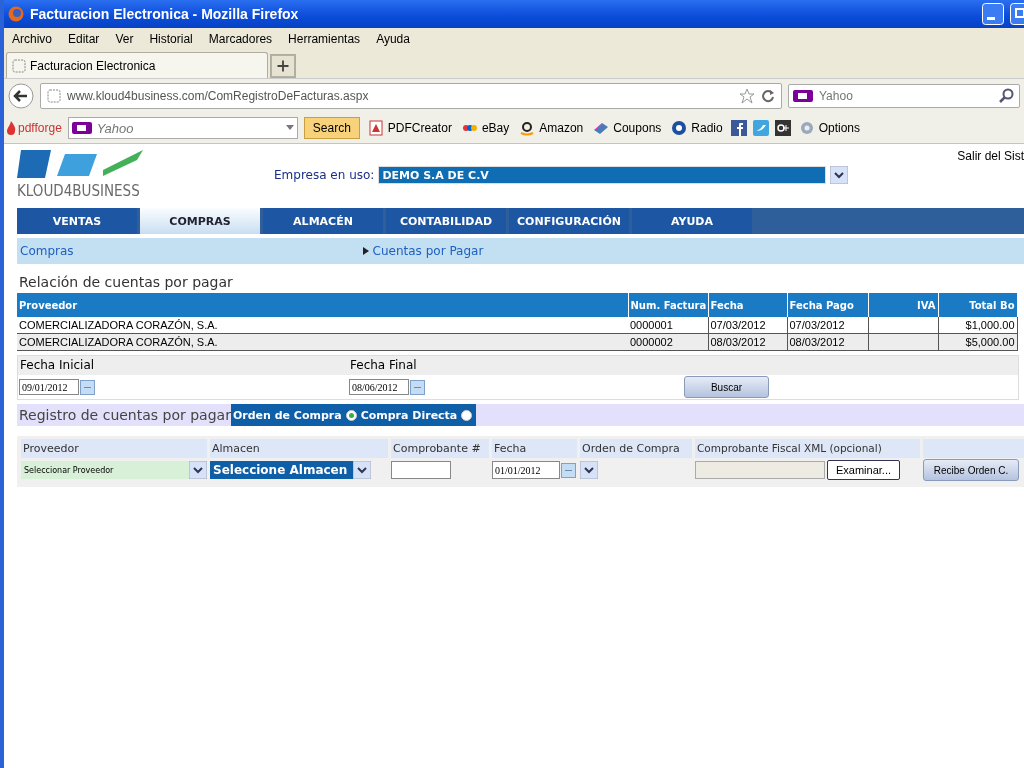 The image size is (1024, 768). Describe the element at coordinates (747, 96) in the screenshot. I see `star-icon` at that location.